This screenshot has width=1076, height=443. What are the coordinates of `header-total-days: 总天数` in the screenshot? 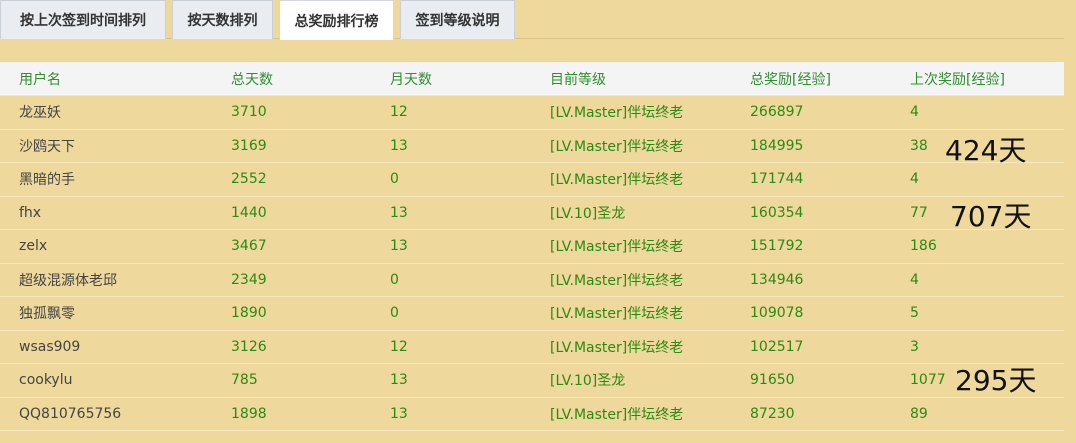 It's located at (252, 79).